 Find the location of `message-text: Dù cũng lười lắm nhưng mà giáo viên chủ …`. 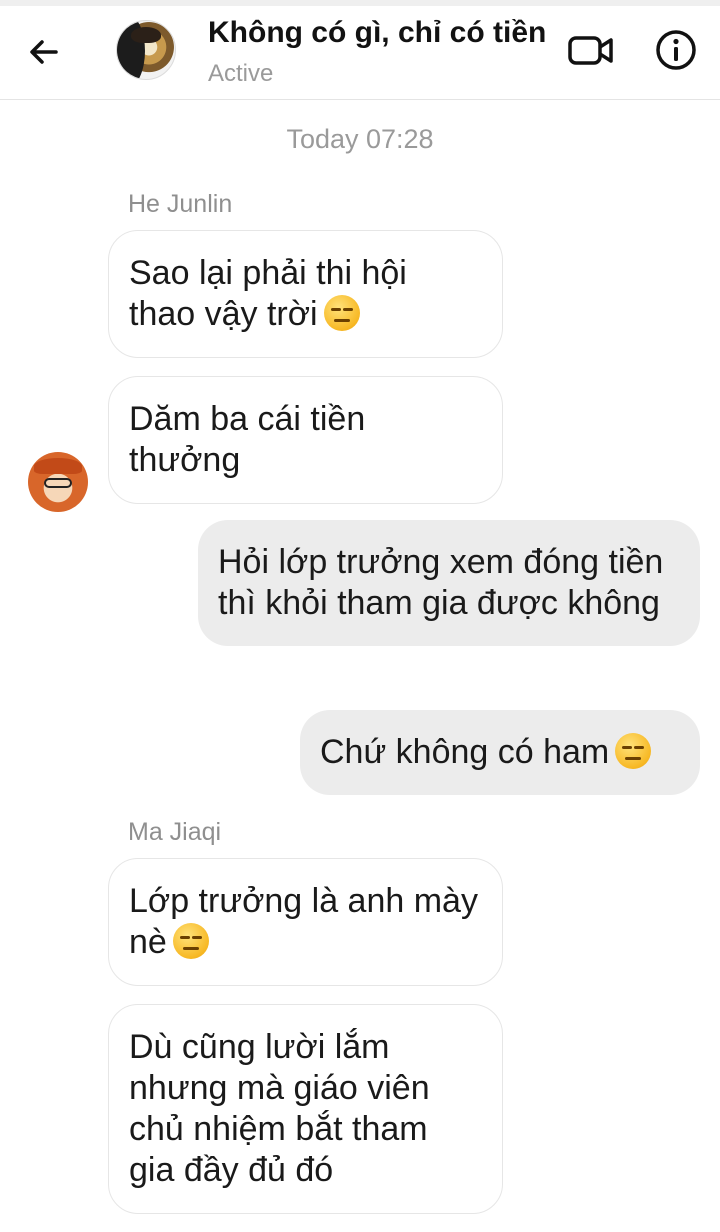

message-text: Dù cũng lười lắm nhưng mà giáo viên chủ … is located at coordinates (279, 1108).